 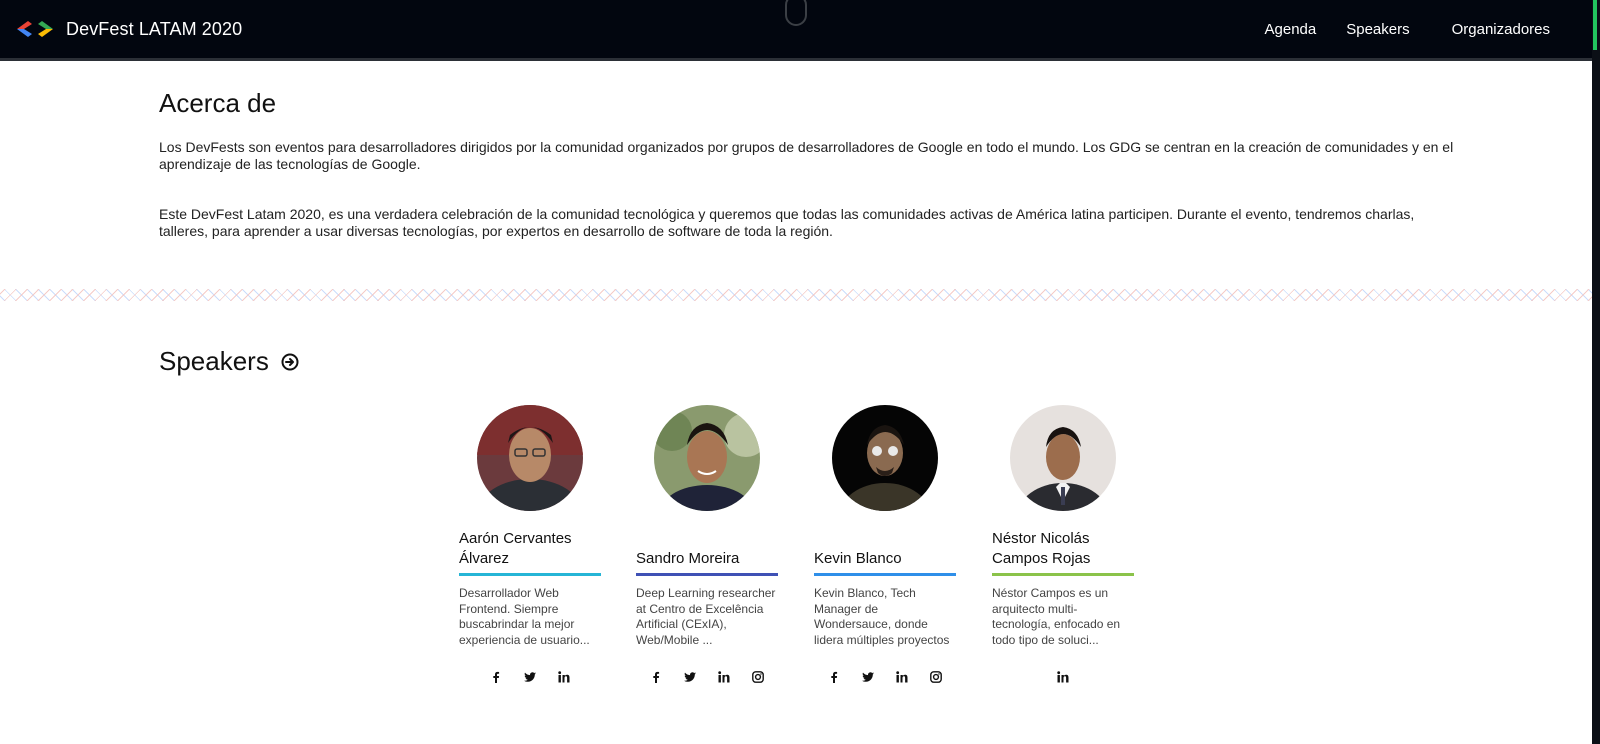 I want to click on speaker-name: Kevin Blanco, so click(x=858, y=559).